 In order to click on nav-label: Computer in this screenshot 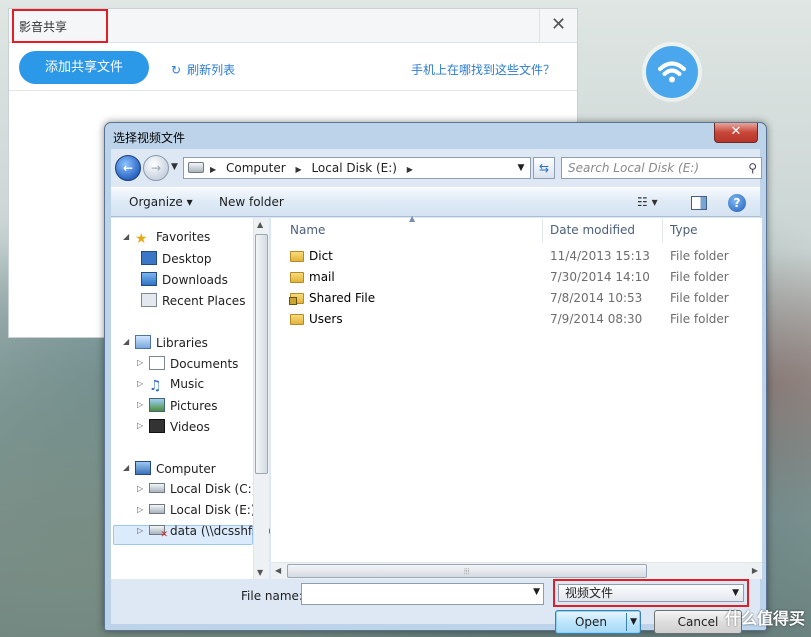, I will do `click(186, 469)`.